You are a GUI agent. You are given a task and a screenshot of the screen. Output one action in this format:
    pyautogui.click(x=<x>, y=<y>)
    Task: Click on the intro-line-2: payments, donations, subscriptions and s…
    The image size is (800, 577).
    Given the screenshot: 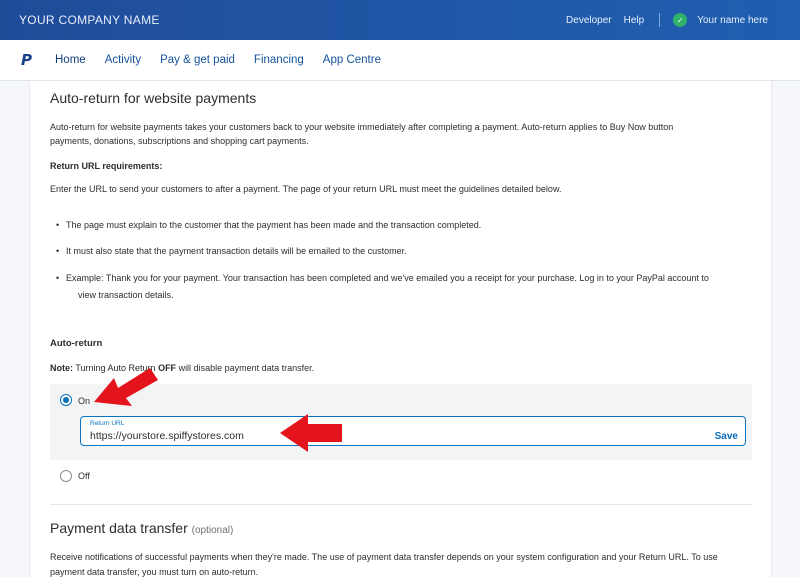 What is the action you would take?
    pyautogui.click(x=179, y=141)
    